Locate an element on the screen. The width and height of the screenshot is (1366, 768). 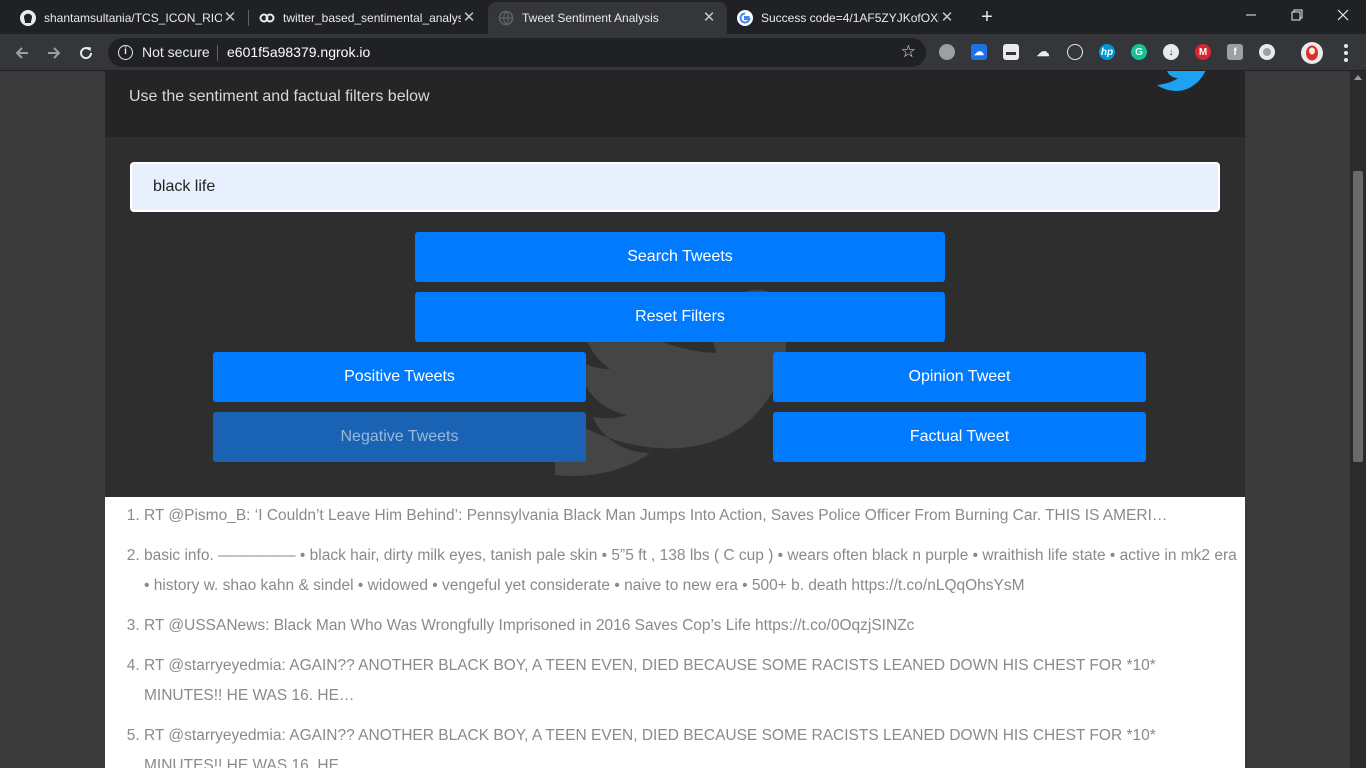
search-tweets-button: Search Tweets is located at coordinates (680, 257).